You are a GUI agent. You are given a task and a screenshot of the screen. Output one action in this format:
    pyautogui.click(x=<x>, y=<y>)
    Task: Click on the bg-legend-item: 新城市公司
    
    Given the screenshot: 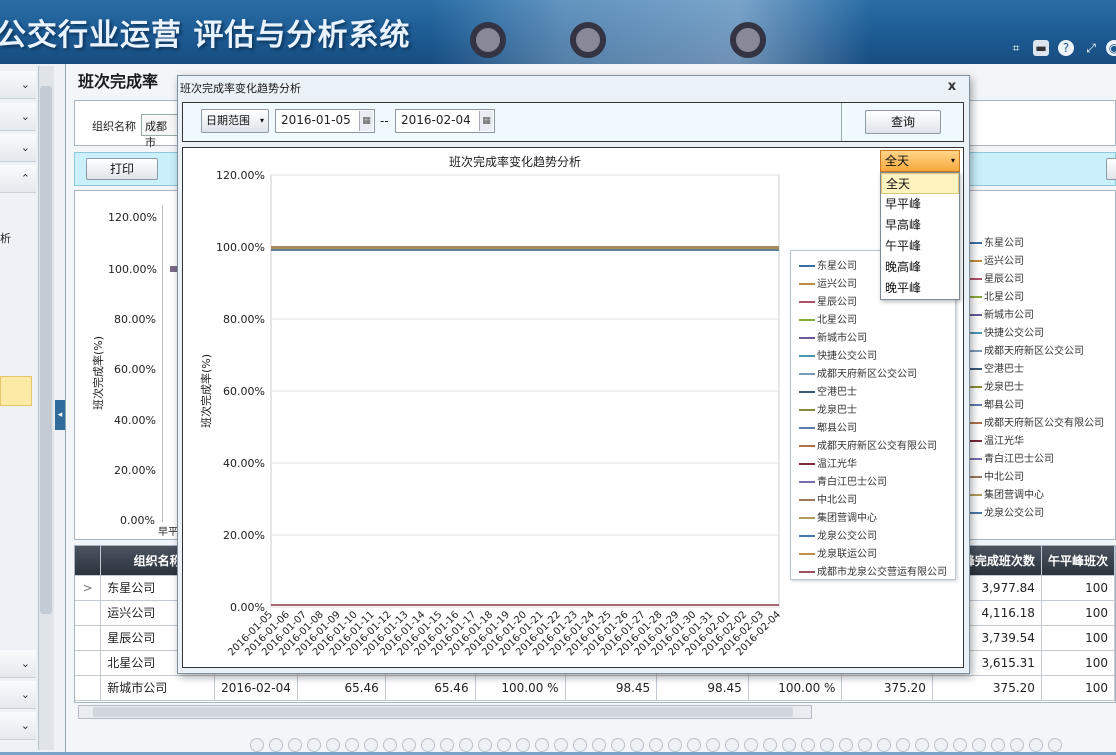 What is the action you would take?
    pyautogui.click(x=1000, y=313)
    